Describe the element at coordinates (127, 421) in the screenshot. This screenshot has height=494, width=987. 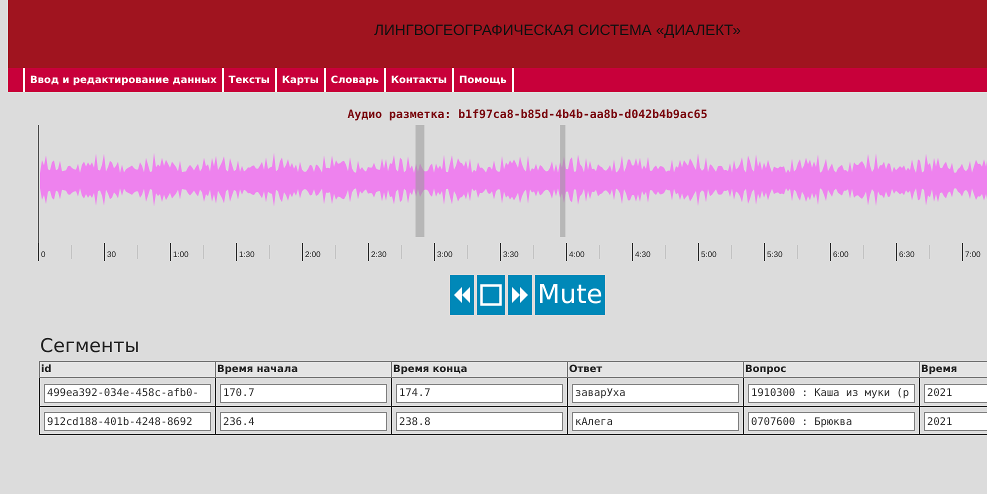
I see `input-field: 912cd188-401b-4248-8692` at that location.